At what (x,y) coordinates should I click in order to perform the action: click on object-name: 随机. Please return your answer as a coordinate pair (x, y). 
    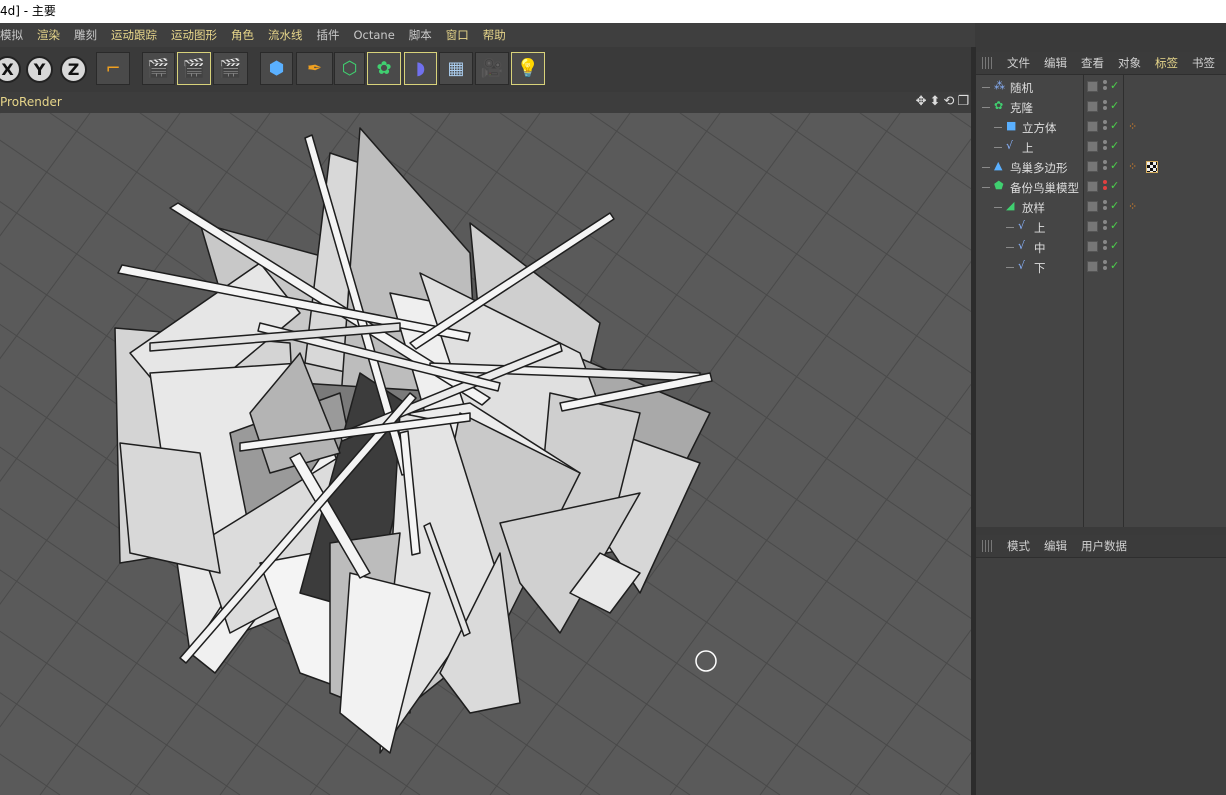
    Looking at the image, I should click on (1021, 88).